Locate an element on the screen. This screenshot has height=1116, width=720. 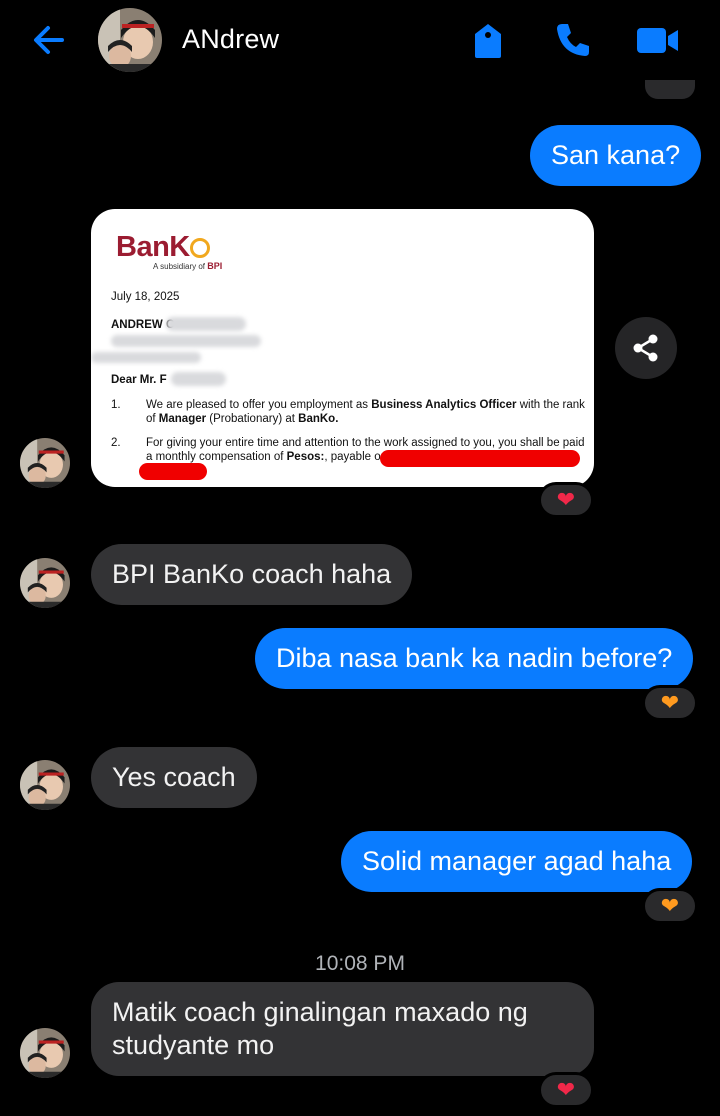
message-text: BPI BanKo coach haha is located at coordinates (252, 574).